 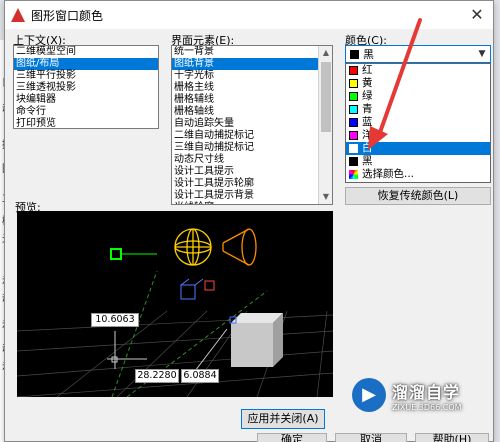 I want to click on color-option-label: 蓝, so click(x=367, y=122).